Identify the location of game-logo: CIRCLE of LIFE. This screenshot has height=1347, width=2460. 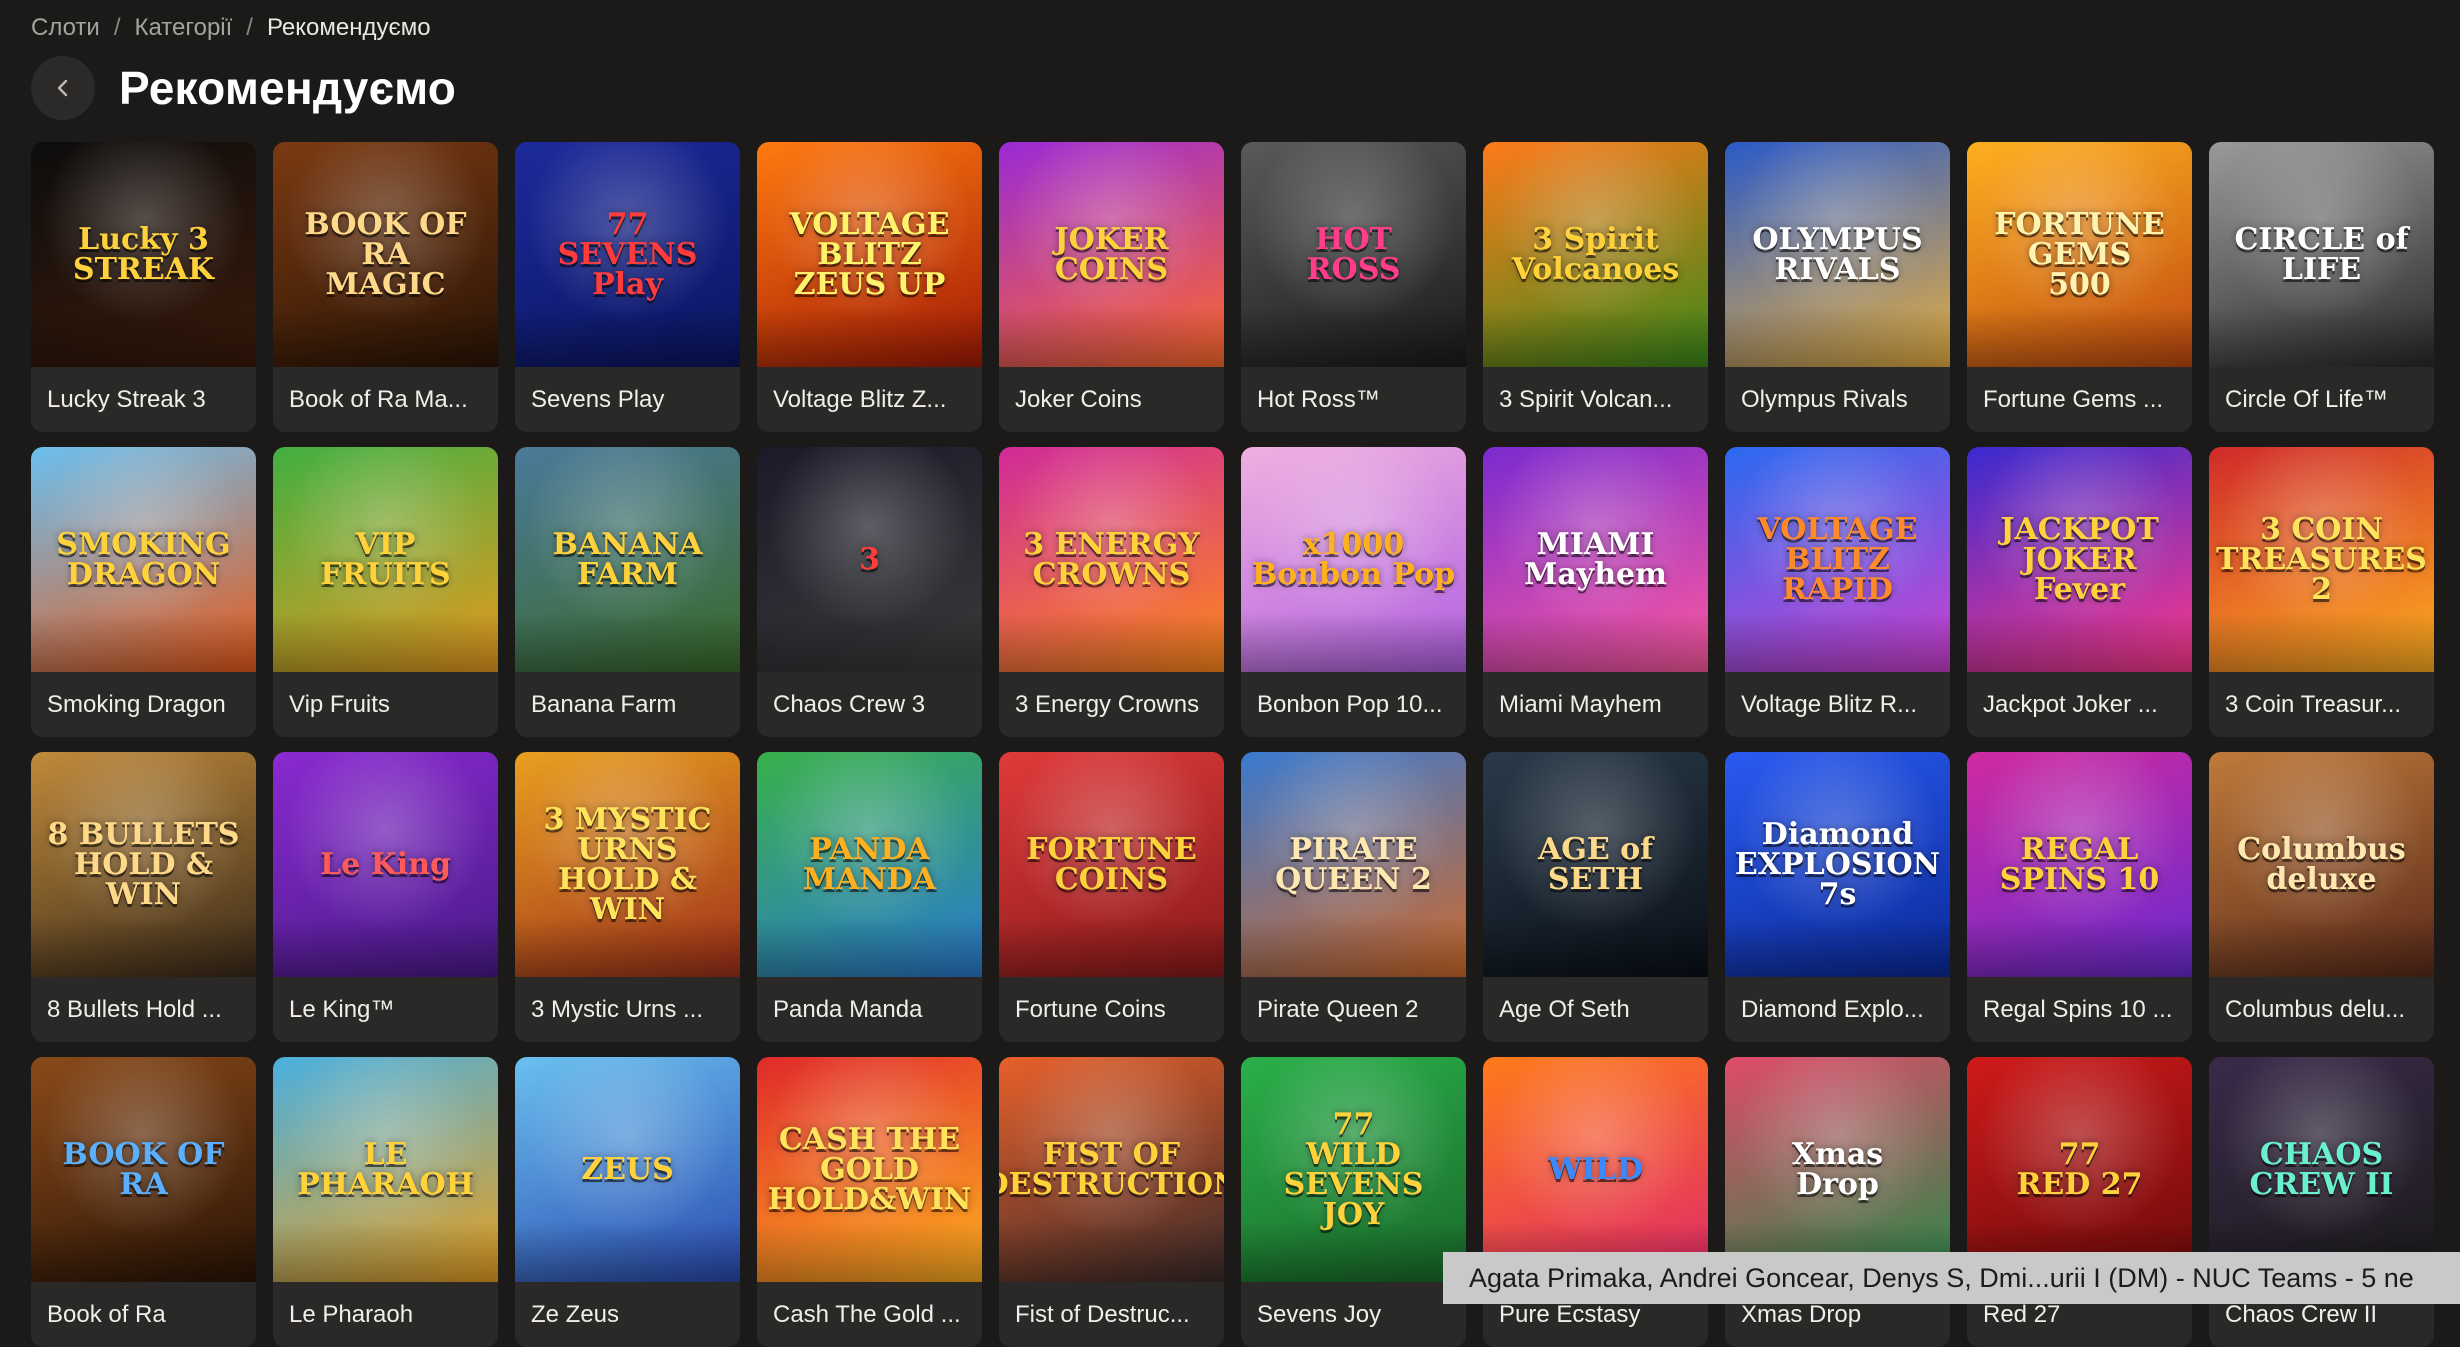
(2321, 254).